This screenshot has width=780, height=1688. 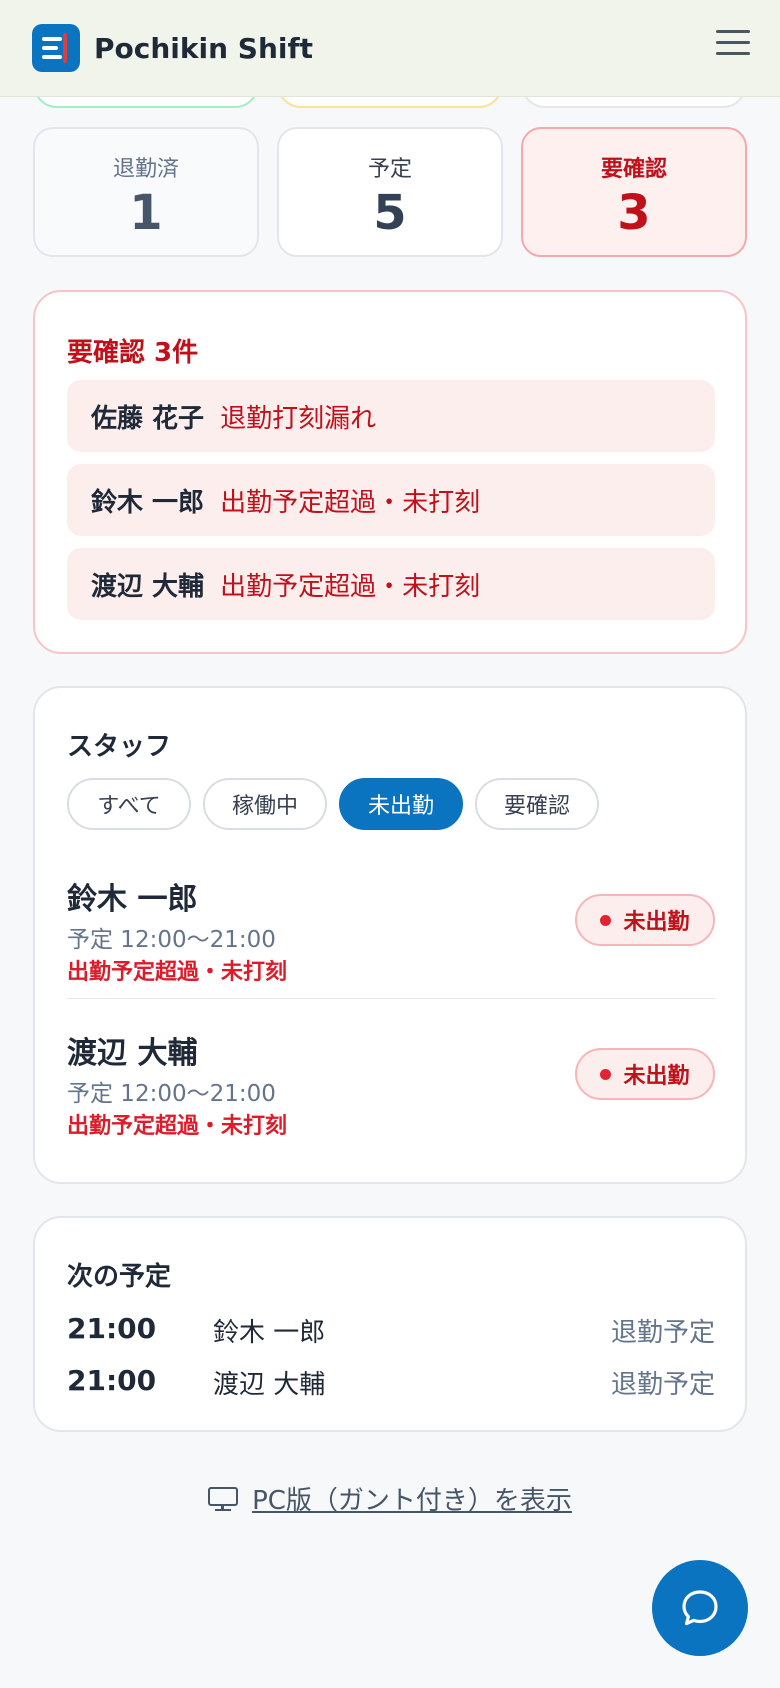 I want to click on alert-message: 退勤打刻漏れ, so click(x=298, y=418).